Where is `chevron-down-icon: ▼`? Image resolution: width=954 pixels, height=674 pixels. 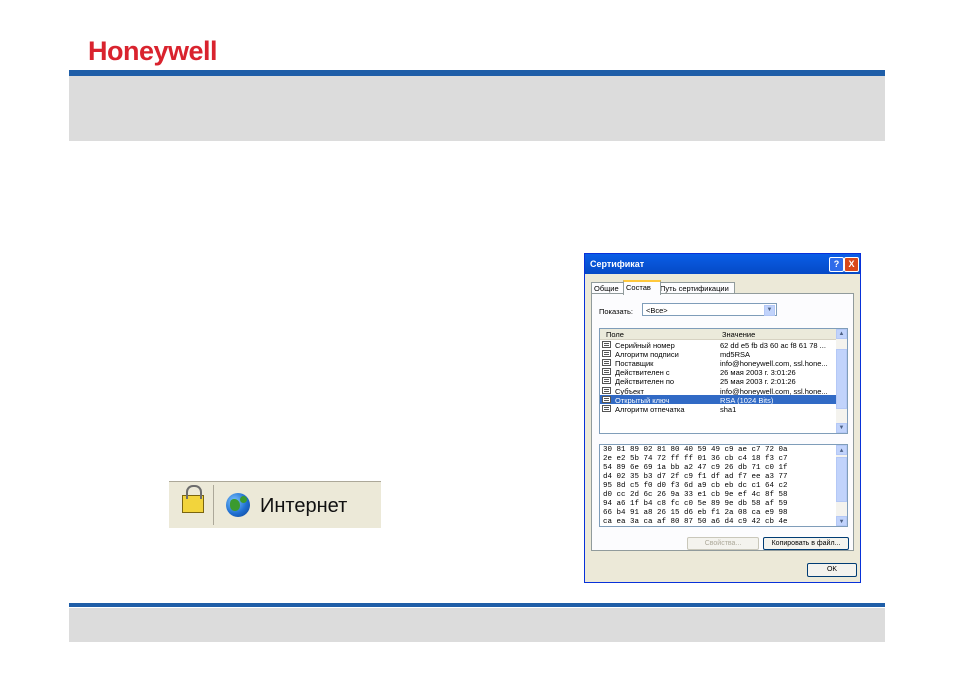 chevron-down-icon: ▼ is located at coordinates (769, 310).